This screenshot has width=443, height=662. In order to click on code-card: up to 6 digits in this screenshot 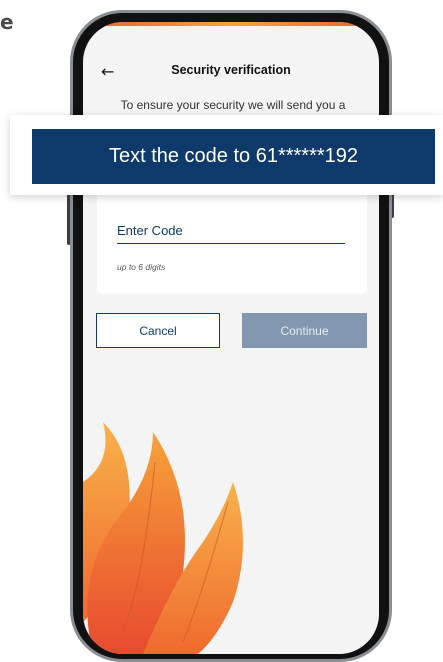, I will do `click(232, 238)`.